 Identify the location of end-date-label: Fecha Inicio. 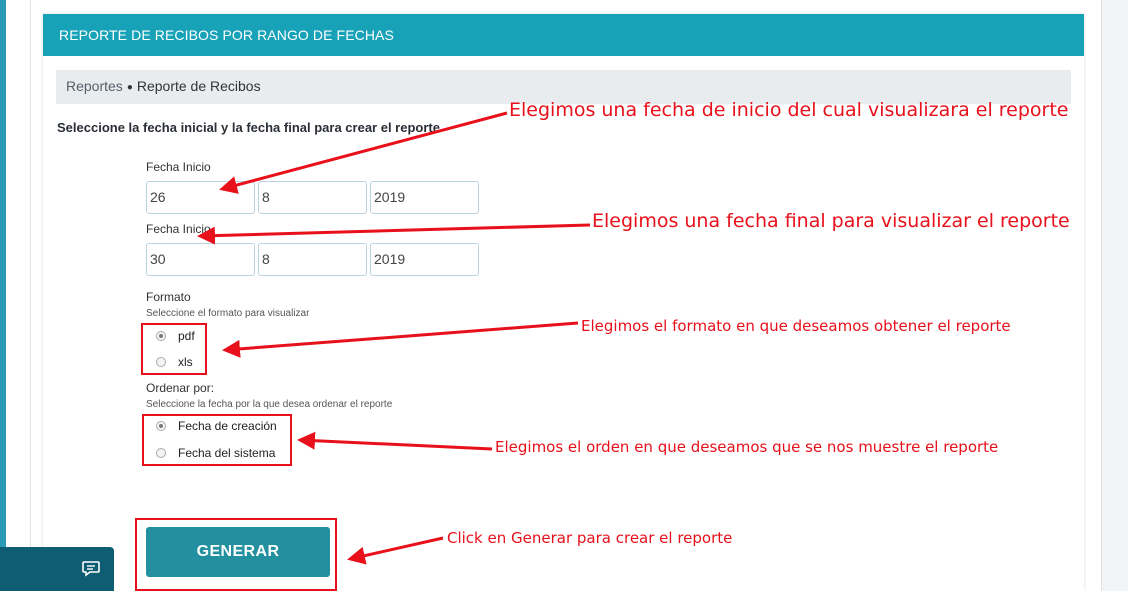
(178, 229).